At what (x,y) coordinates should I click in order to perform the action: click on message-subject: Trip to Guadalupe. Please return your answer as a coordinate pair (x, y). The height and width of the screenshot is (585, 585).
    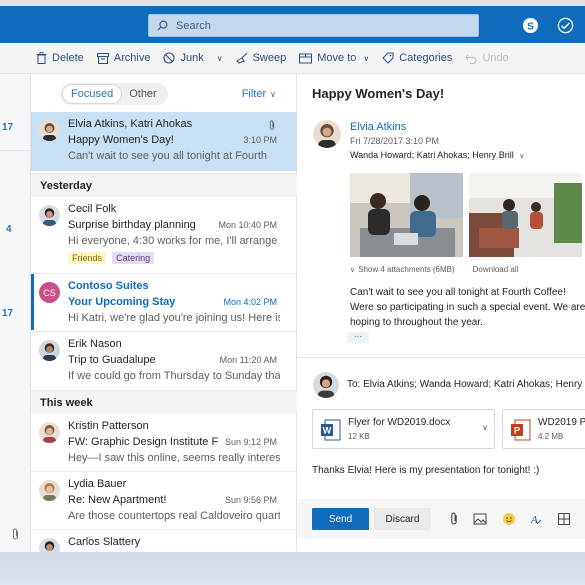
    Looking at the image, I should click on (112, 360).